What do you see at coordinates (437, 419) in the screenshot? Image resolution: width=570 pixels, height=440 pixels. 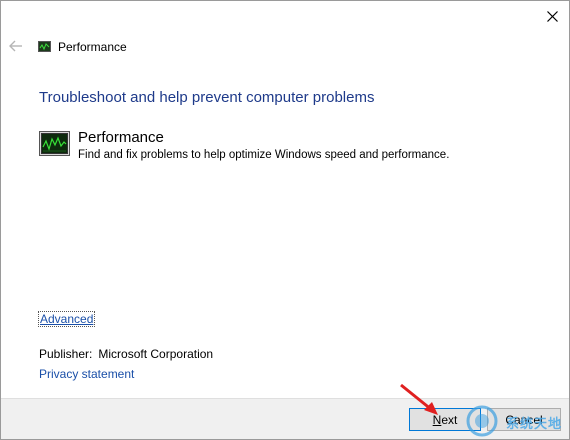 I see `next-button-accelerator: N` at bounding box center [437, 419].